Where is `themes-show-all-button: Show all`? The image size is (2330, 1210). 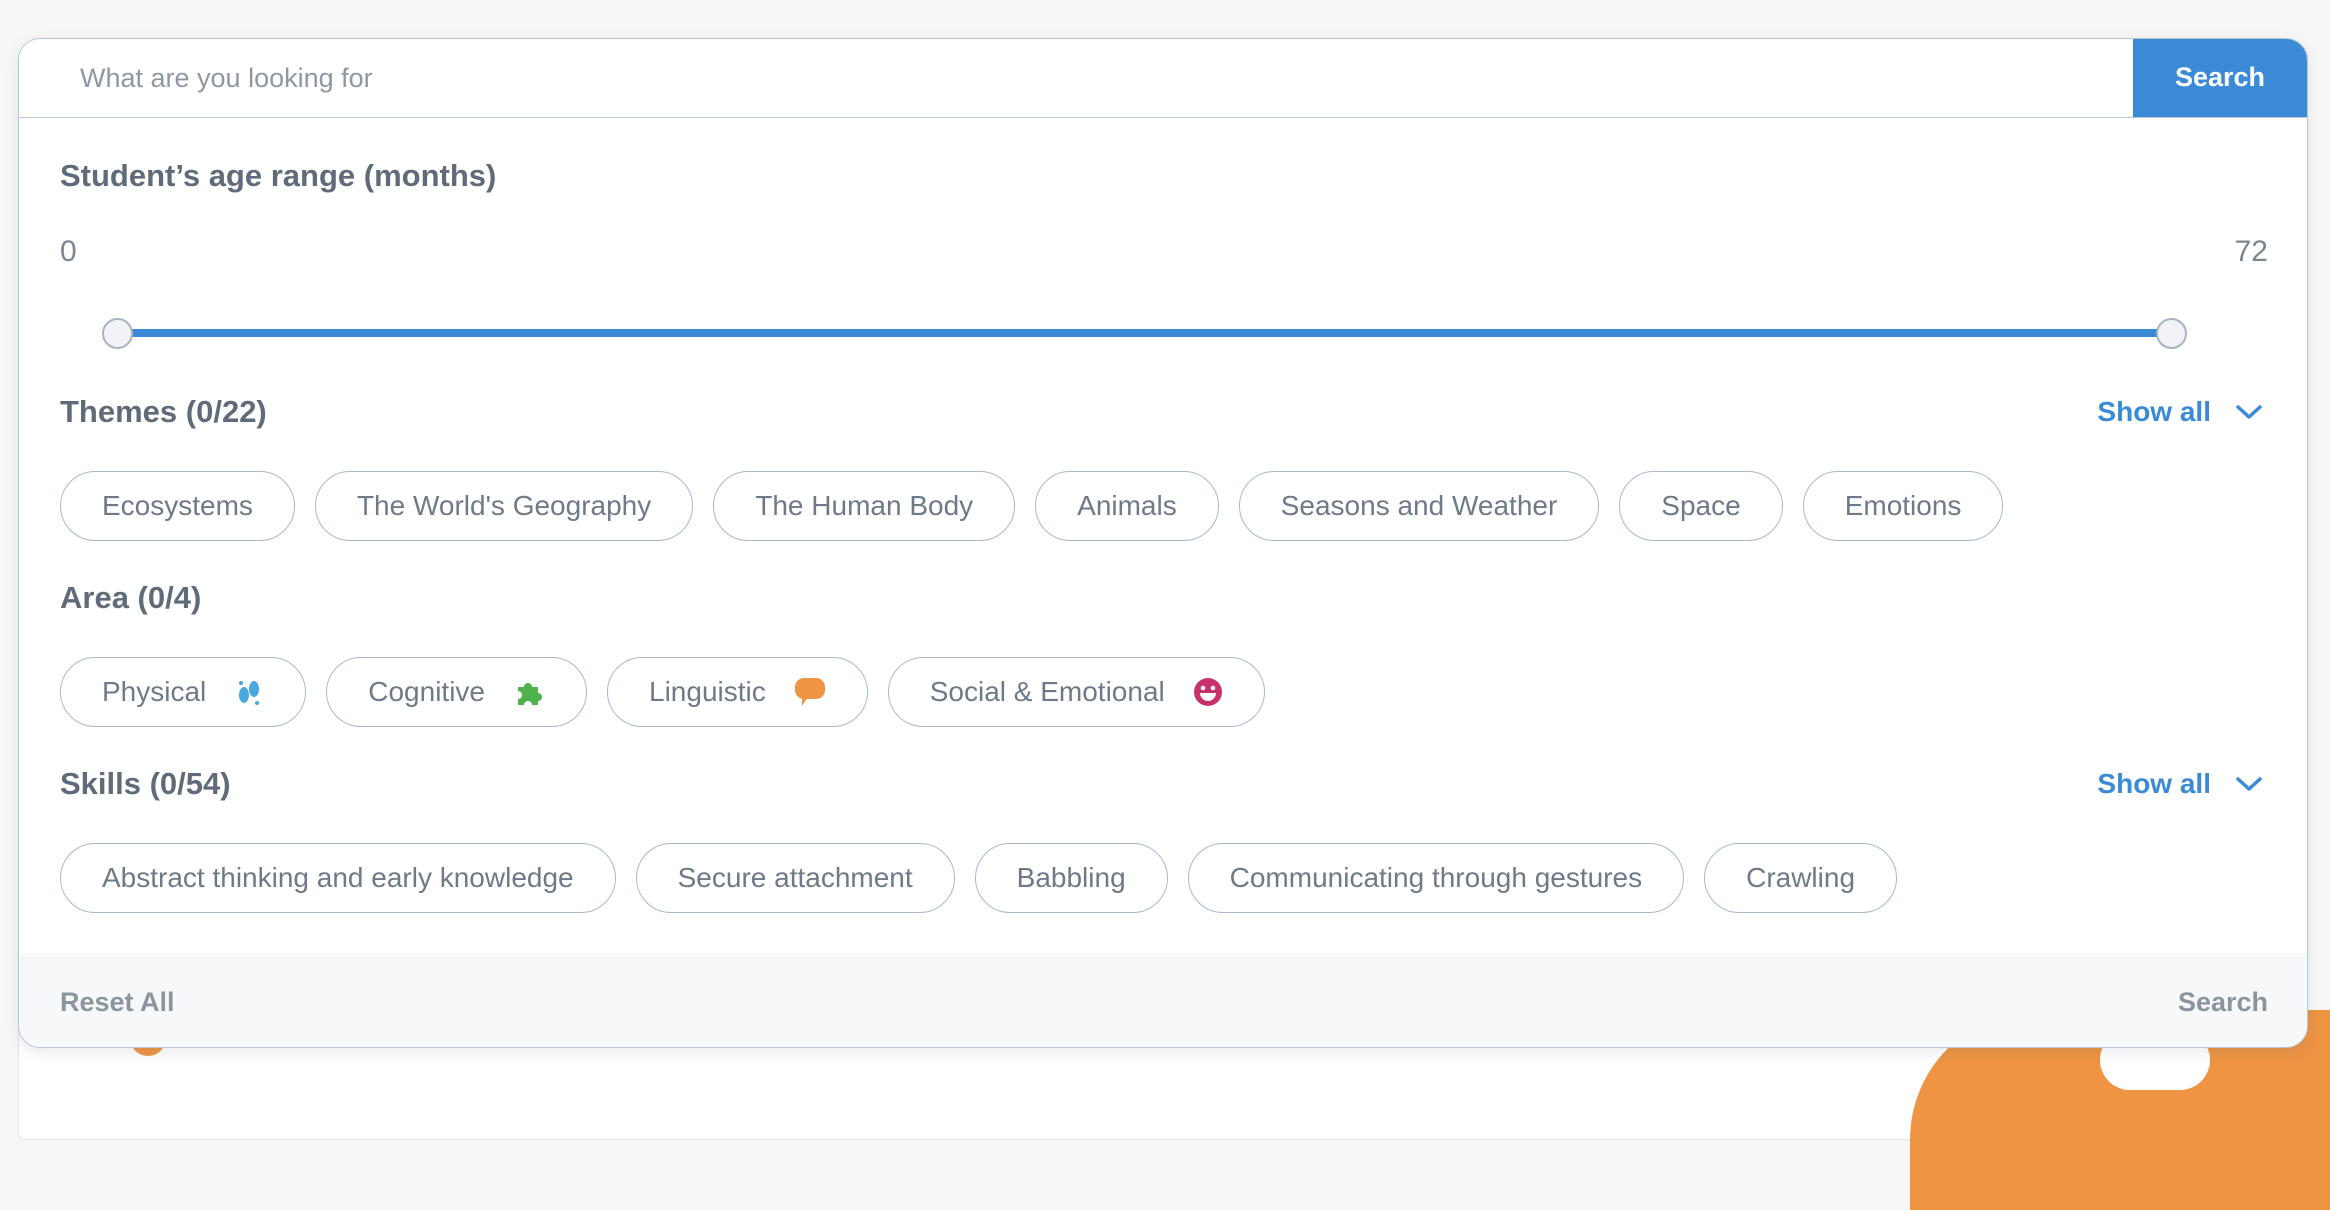
themes-show-all-button: Show all is located at coordinates (2180, 412).